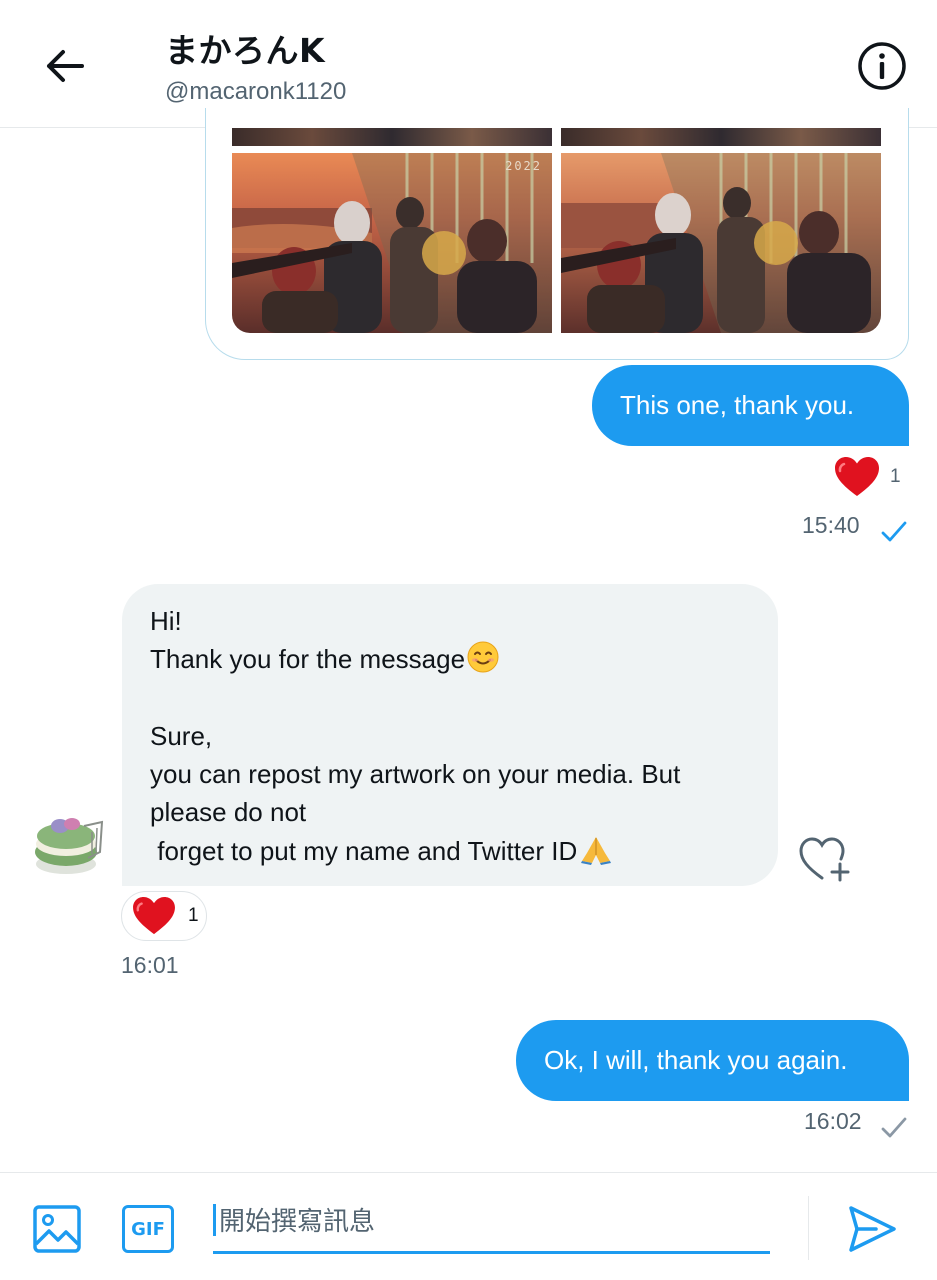 The height and width of the screenshot is (1280, 937). What do you see at coordinates (557, 230) in the screenshot?
I see `shared-artwork-images: 2022` at bounding box center [557, 230].